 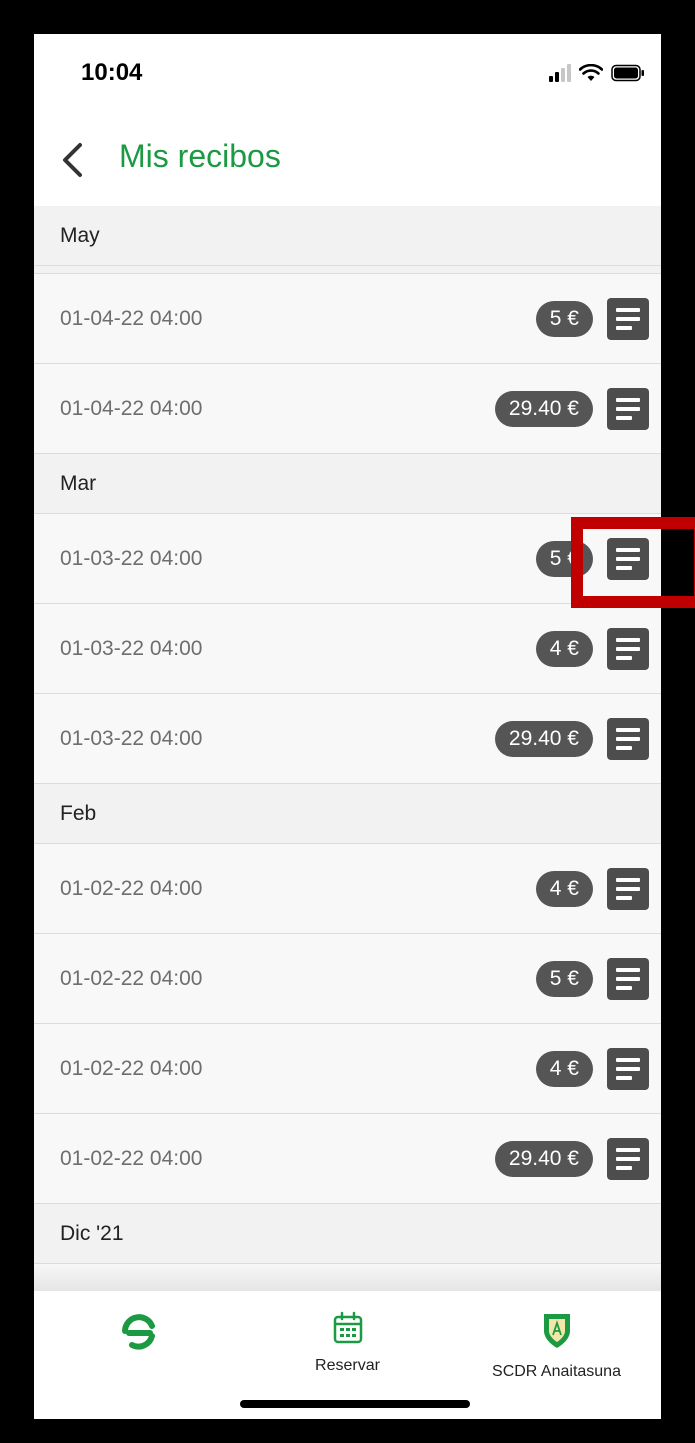 I want to click on tab-label: SCDR Anaitasuna, so click(x=556, y=1371).